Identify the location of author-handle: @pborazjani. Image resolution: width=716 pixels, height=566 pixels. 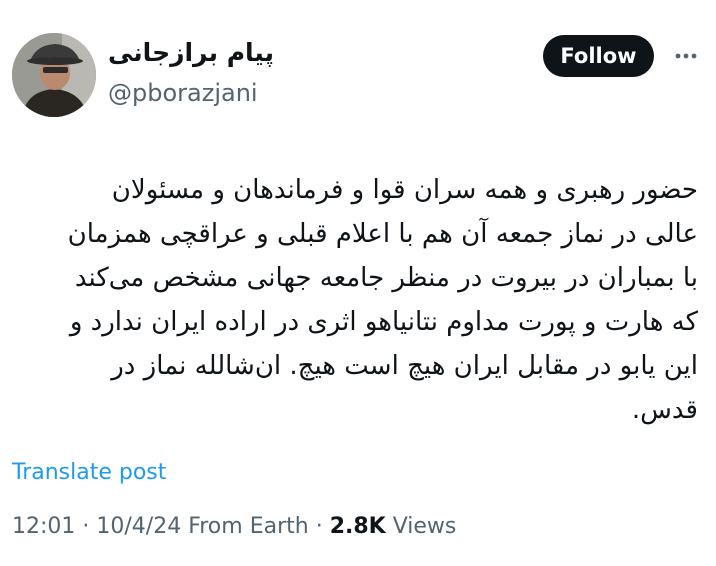
(183, 93).